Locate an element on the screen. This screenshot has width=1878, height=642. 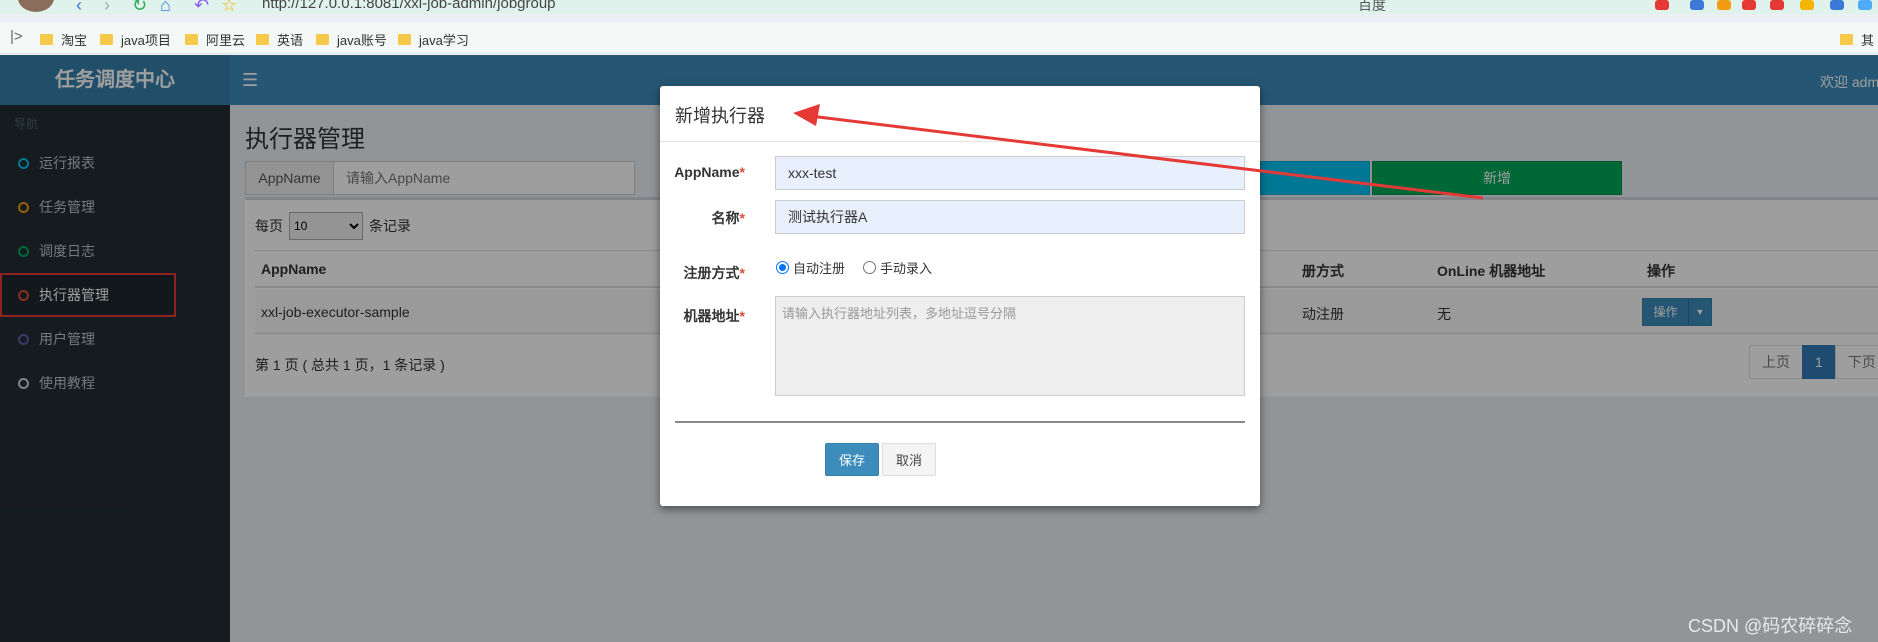
music-icon is located at coordinates (1749, 5).